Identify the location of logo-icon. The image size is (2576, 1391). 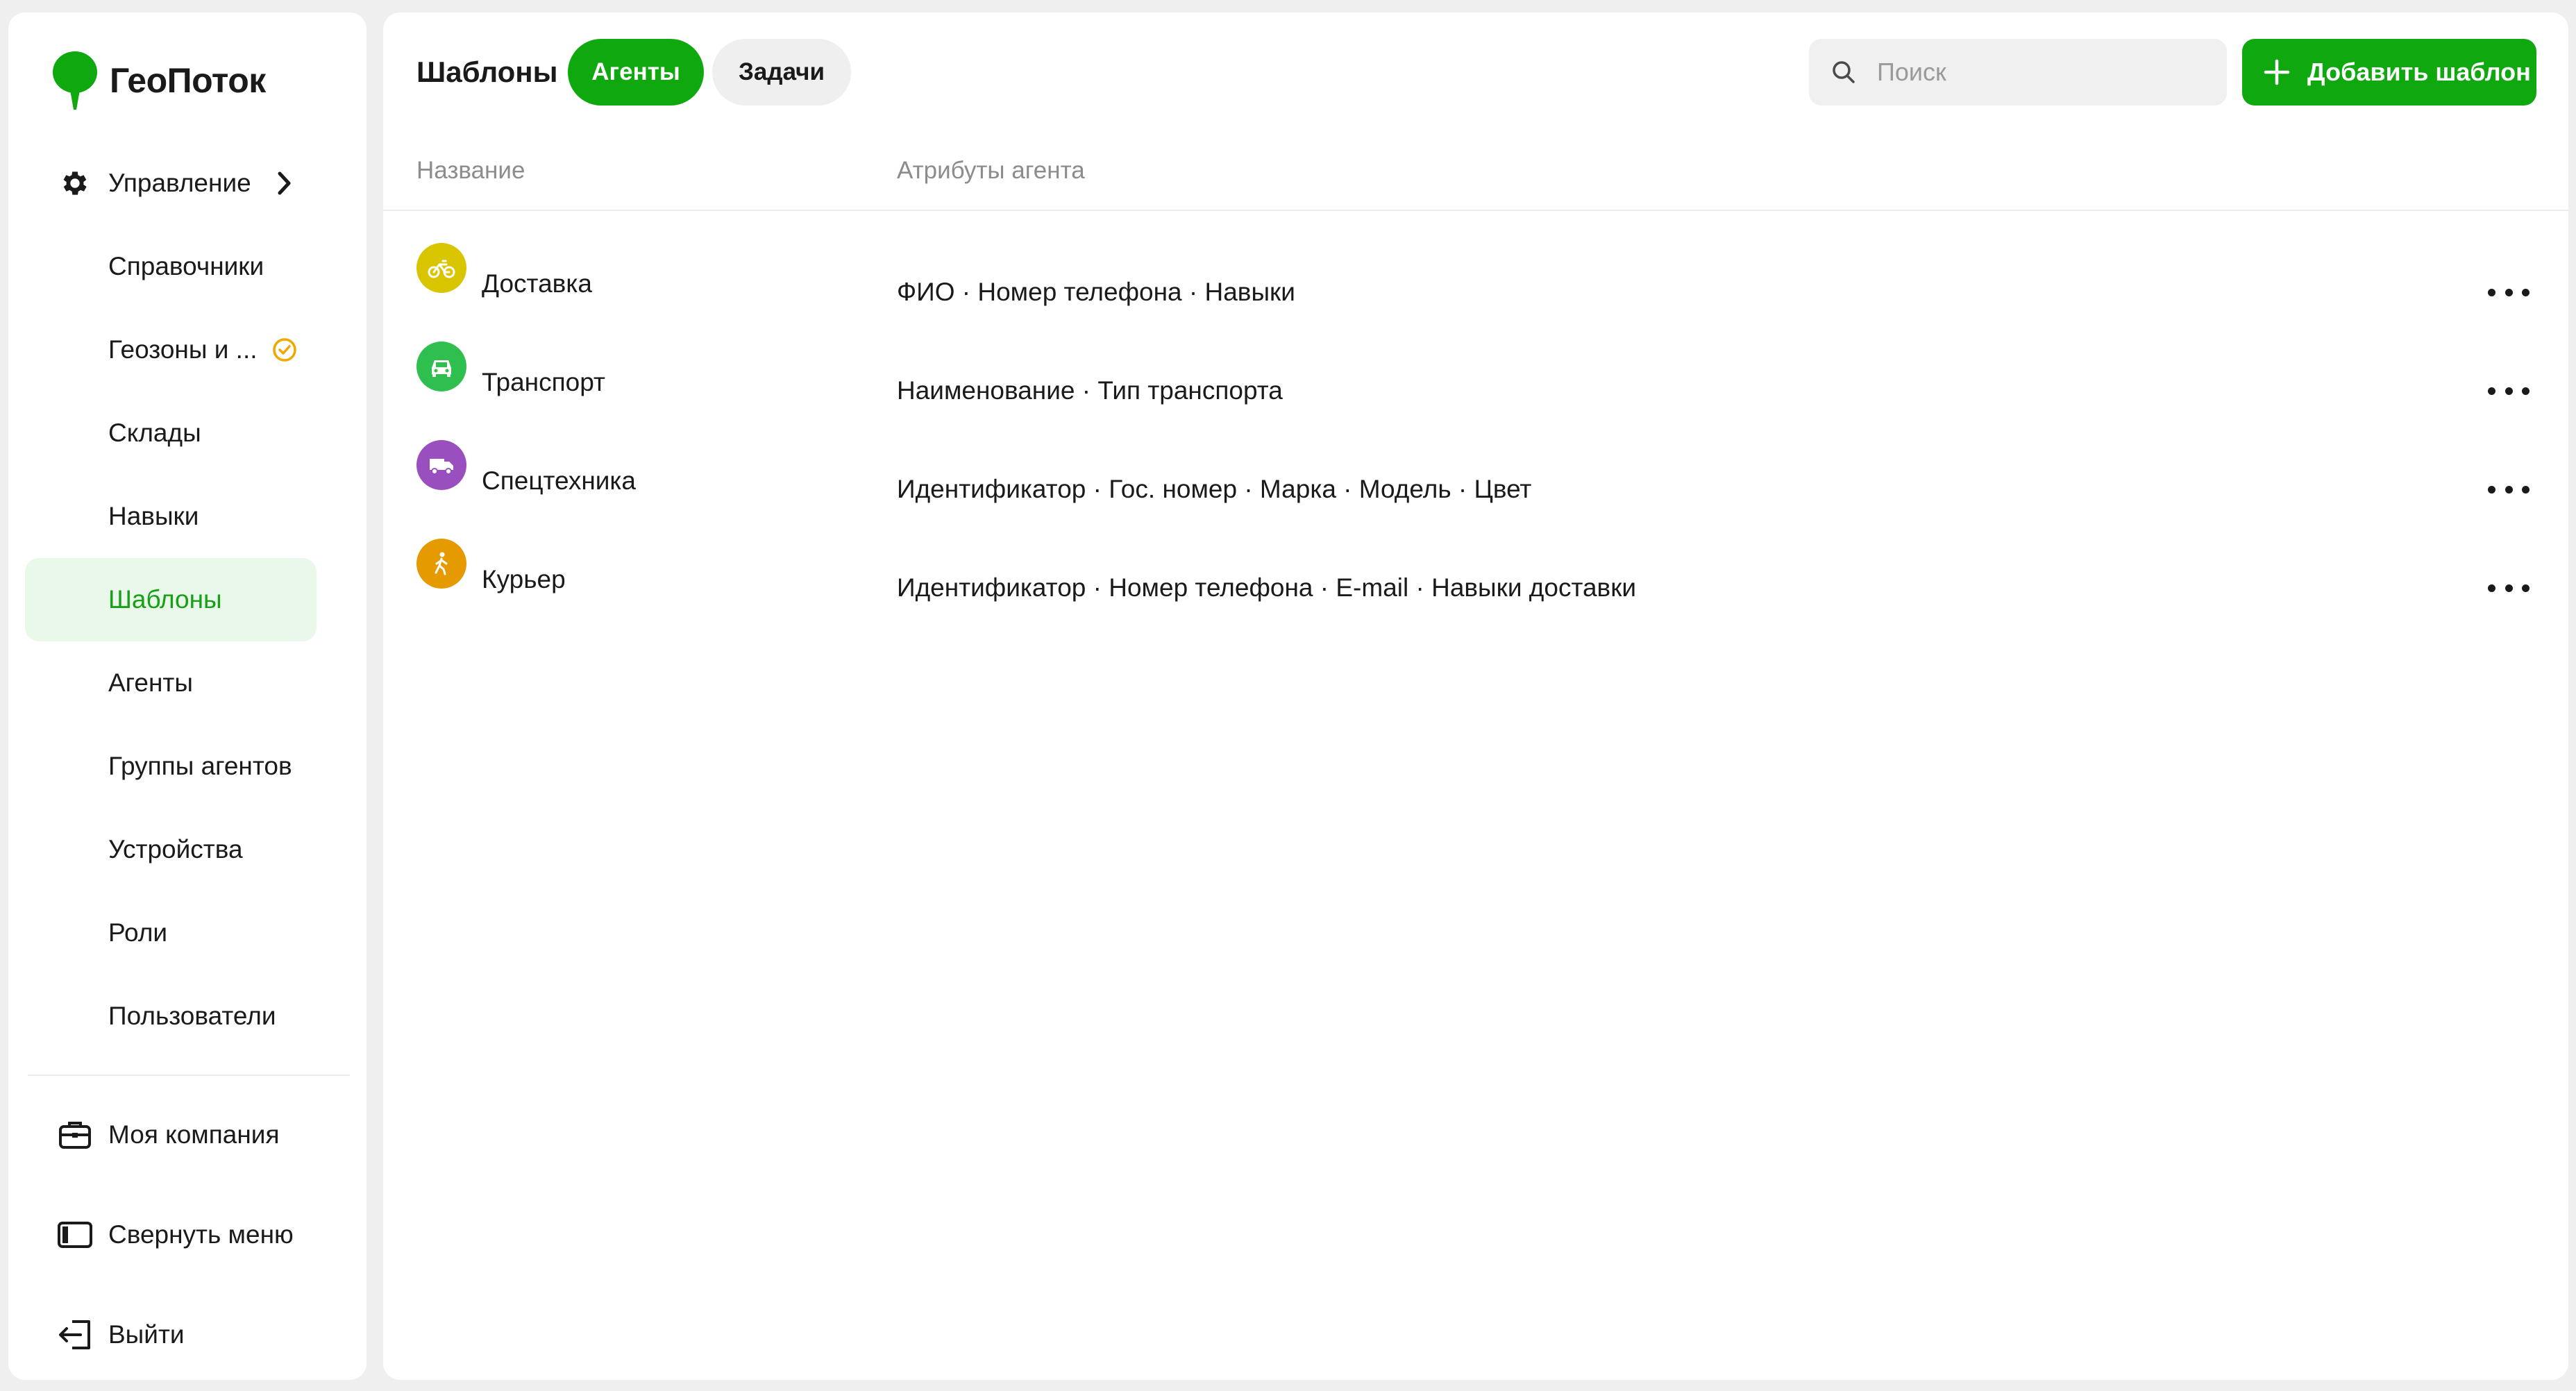
(75, 80).